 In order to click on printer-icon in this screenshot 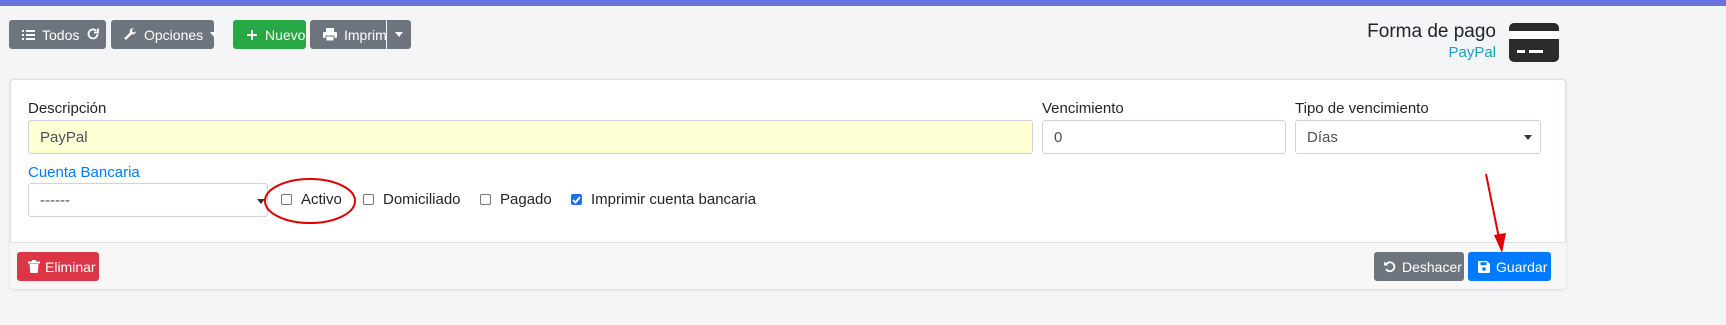, I will do `click(330, 34)`.